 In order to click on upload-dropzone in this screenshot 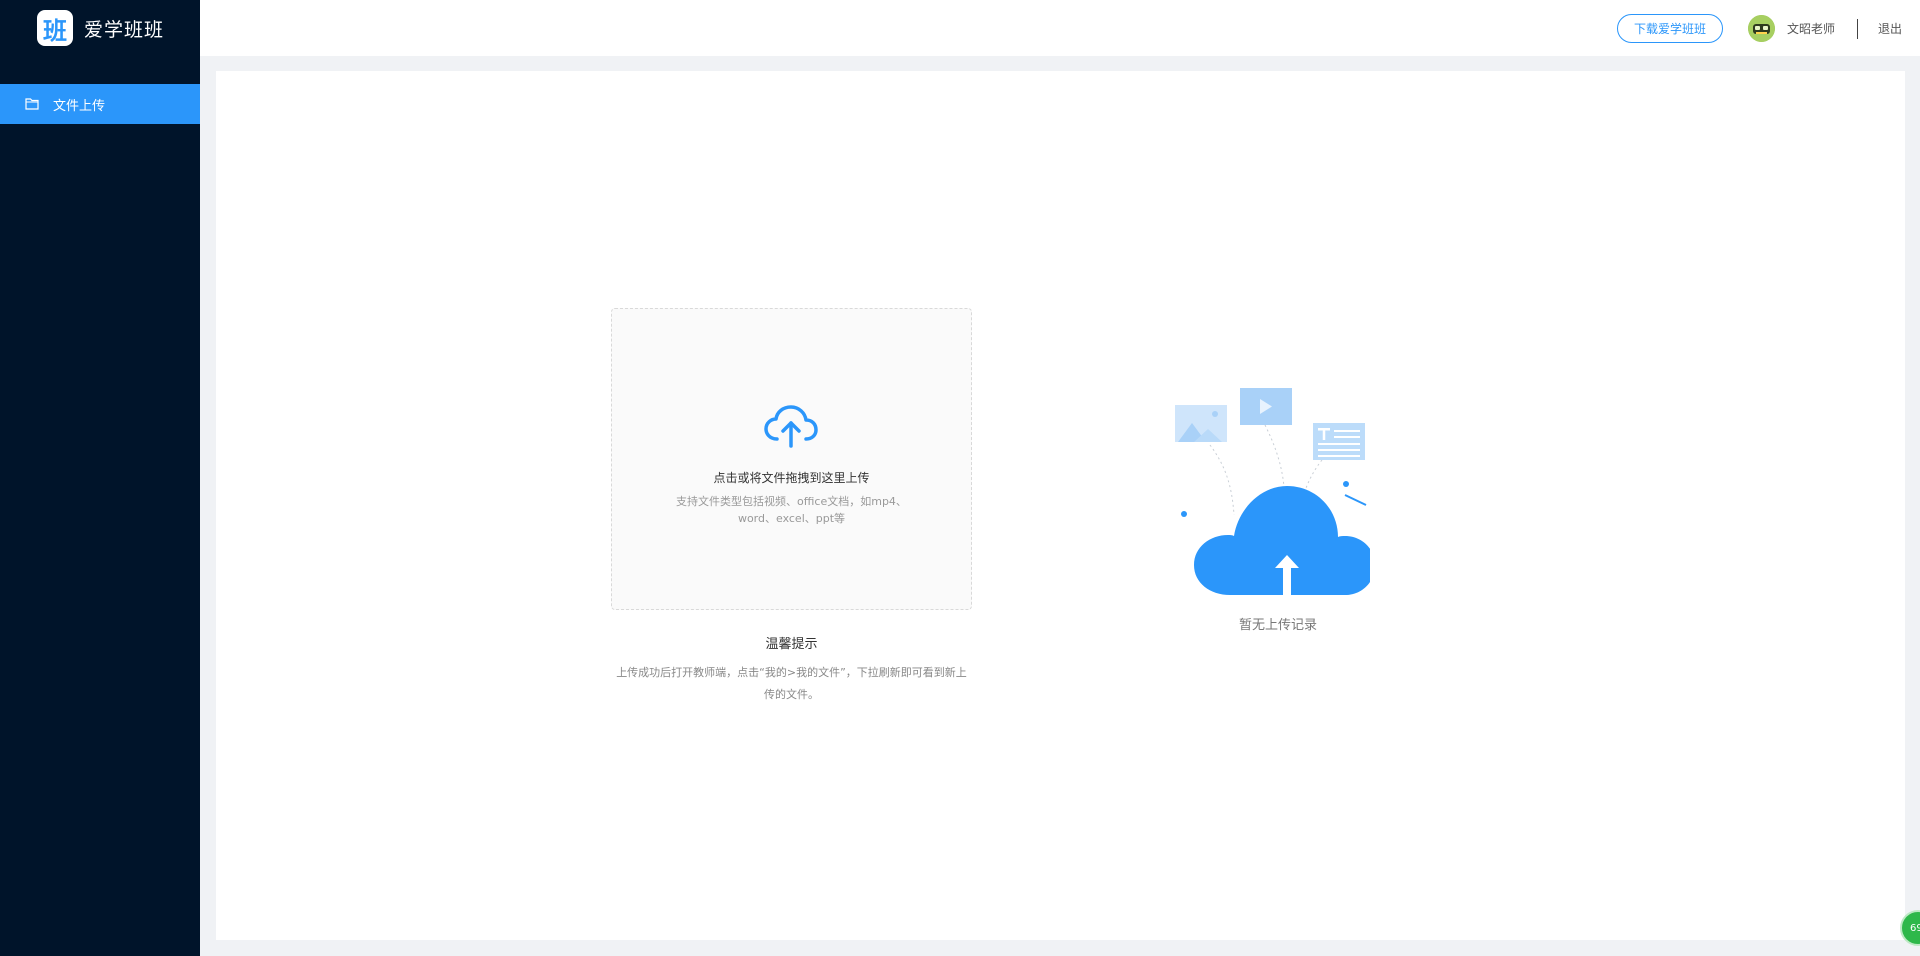, I will do `click(791, 459)`.